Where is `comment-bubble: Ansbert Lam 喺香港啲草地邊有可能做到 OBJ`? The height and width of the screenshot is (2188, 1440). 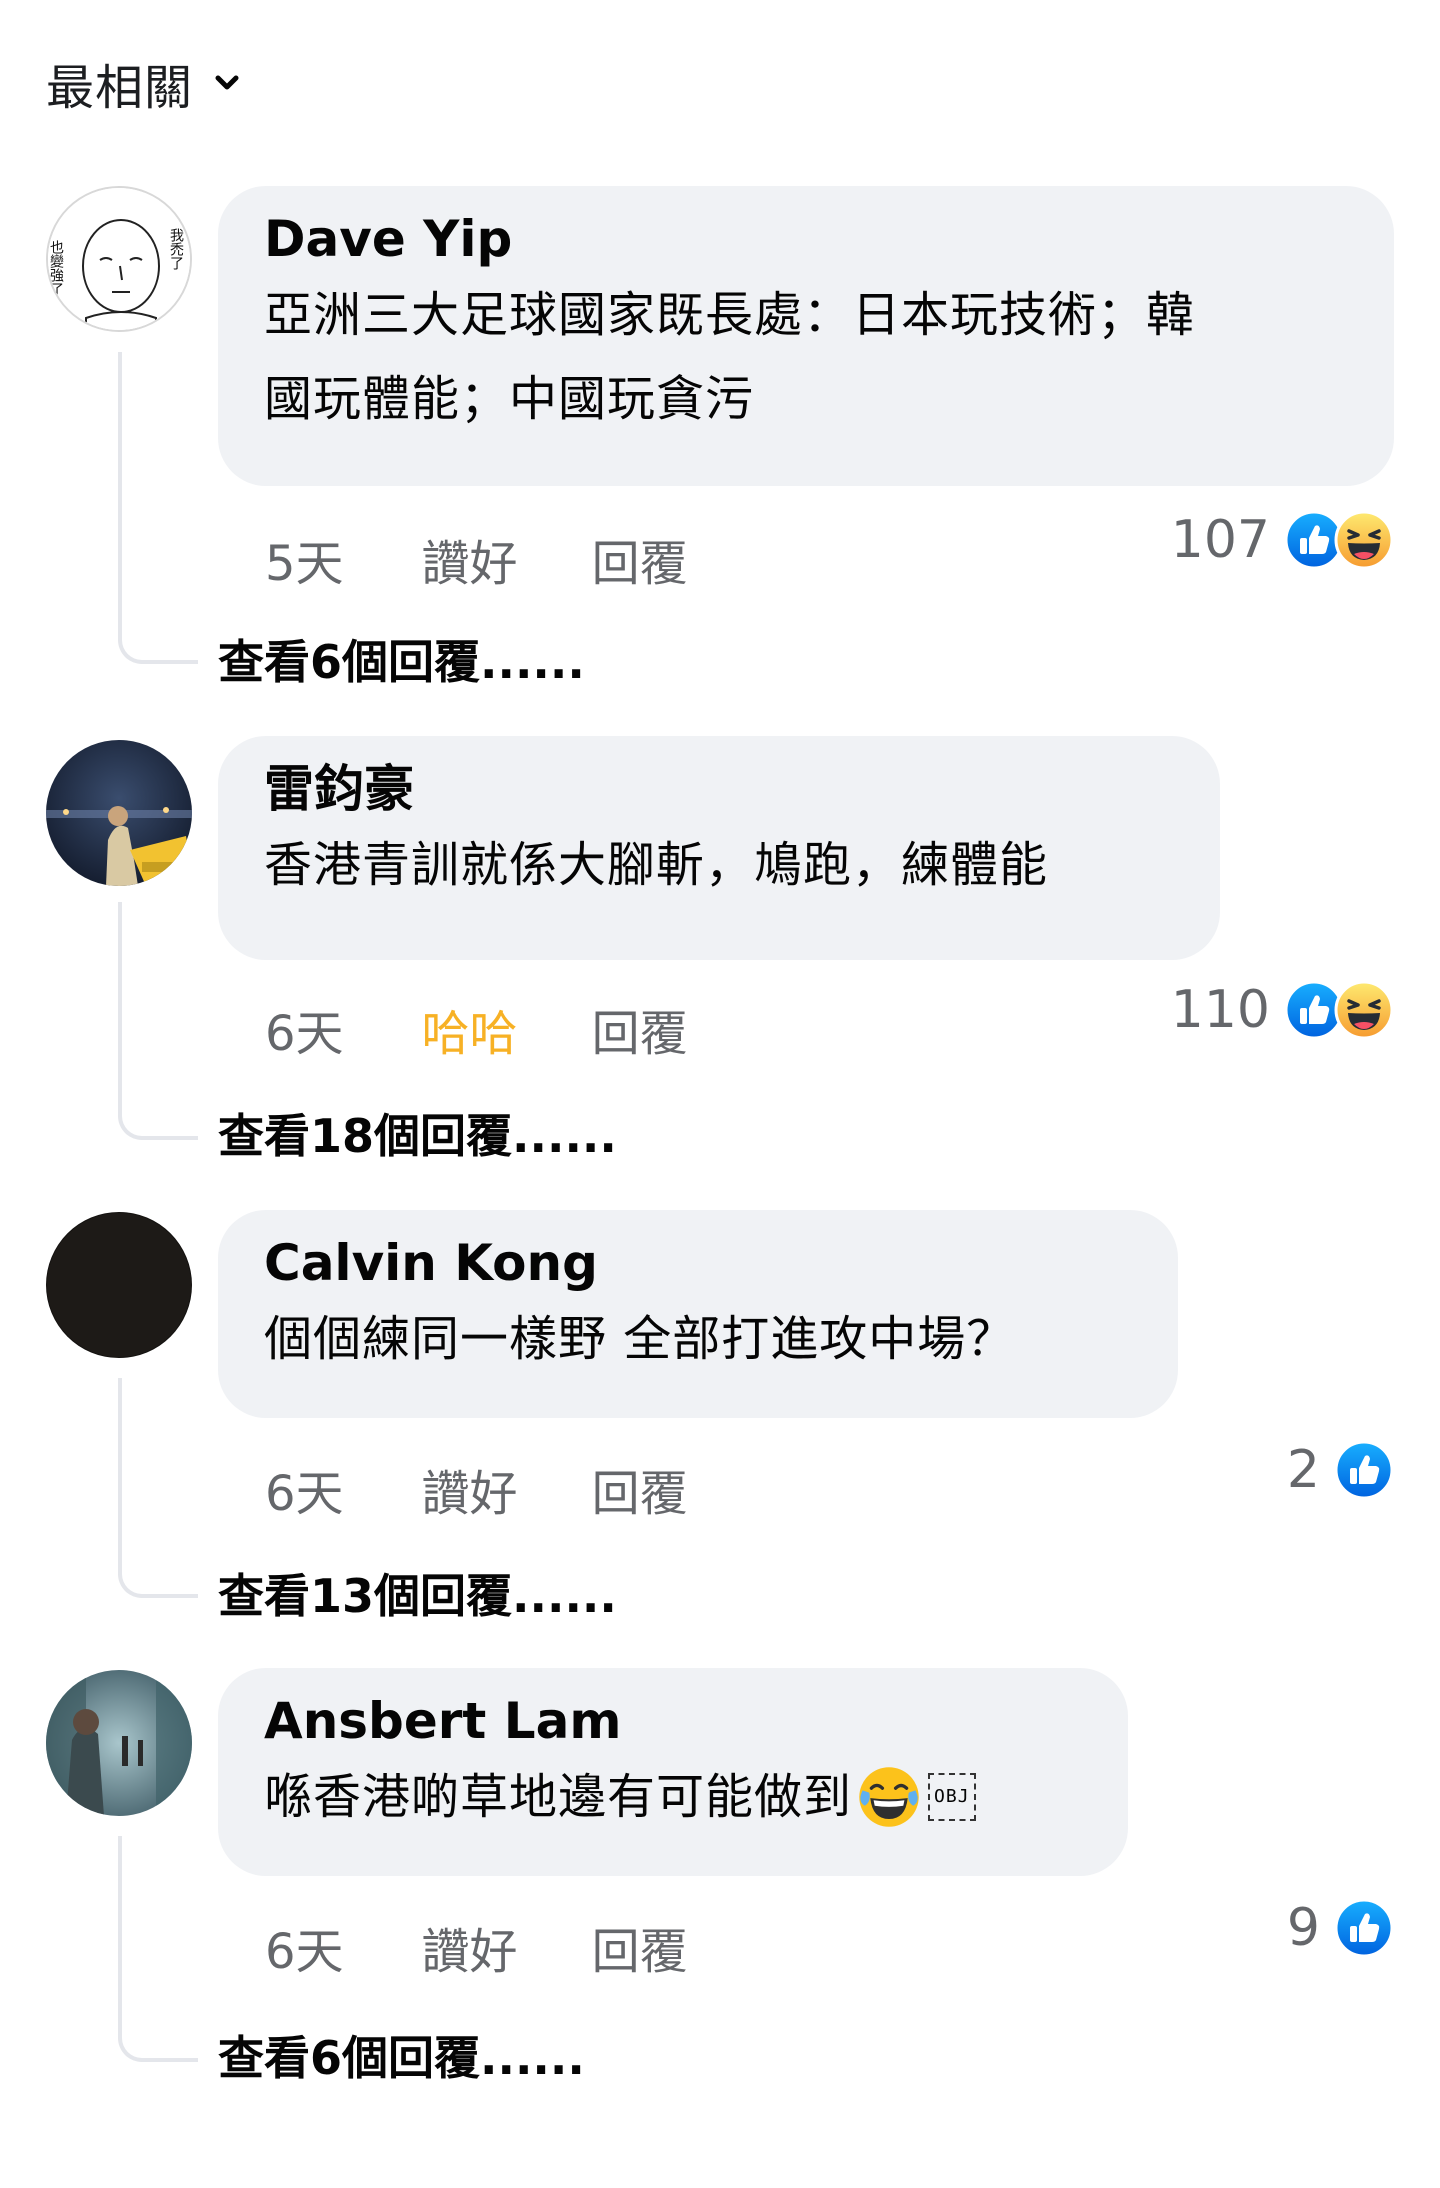 comment-bubble: Ansbert Lam 喺香港啲草地邊有可能做到 OBJ is located at coordinates (673, 1772).